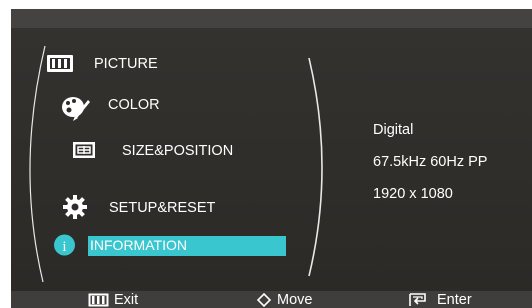 This screenshot has height=308, width=532. What do you see at coordinates (61, 66) in the screenshot?
I see `picture-icon` at bounding box center [61, 66].